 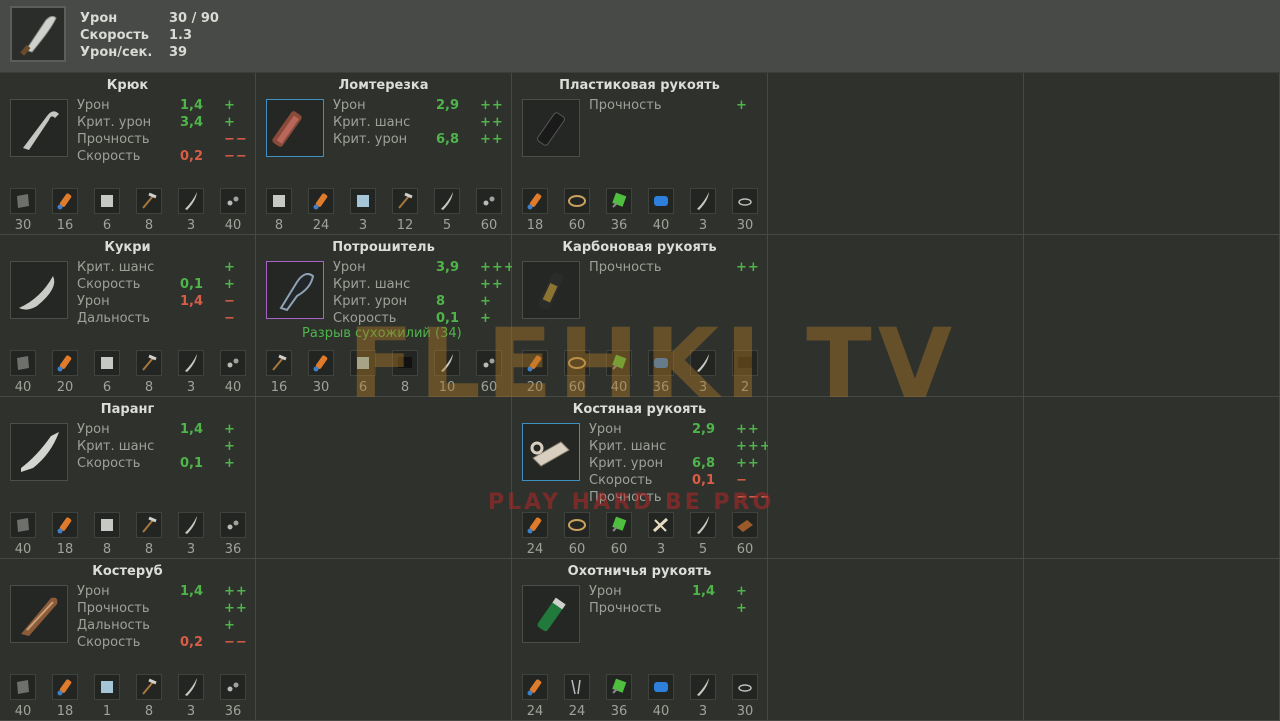 What do you see at coordinates (39, 290) in the screenshot?
I see `kukri-icon` at bounding box center [39, 290].